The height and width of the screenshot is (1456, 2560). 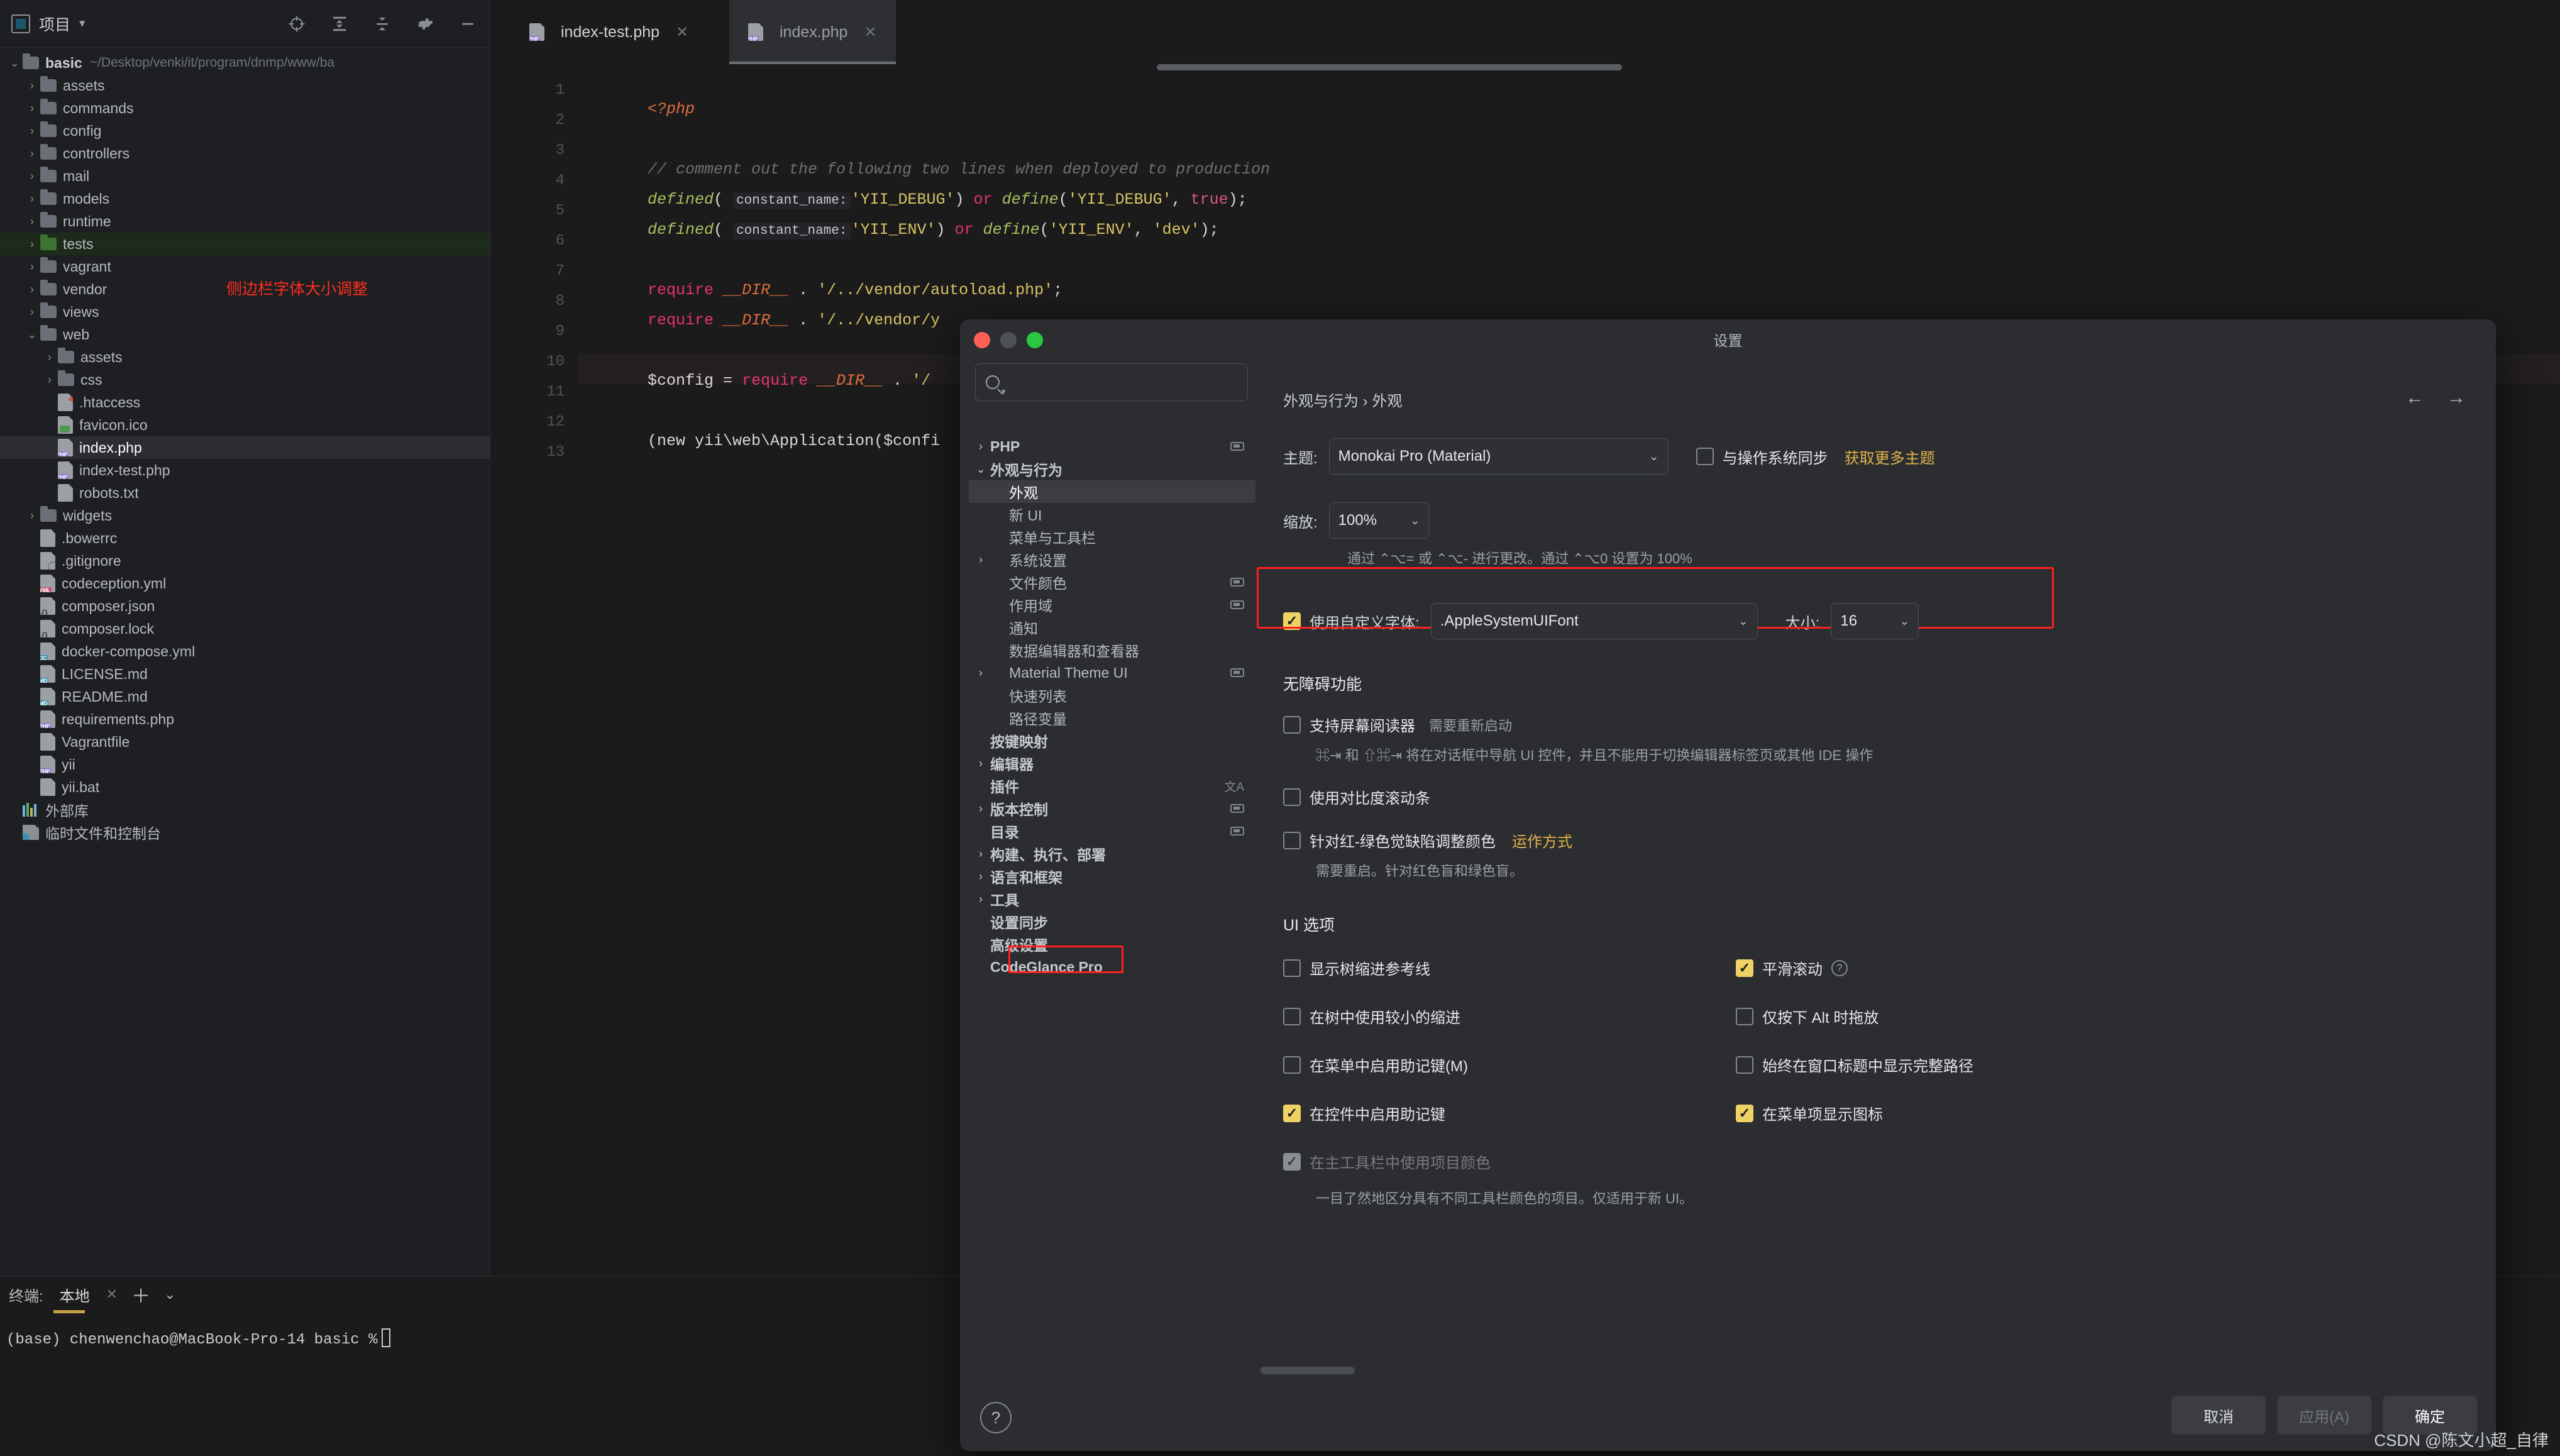 I want to click on tree-row: ›.gitignore, so click(x=245, y=560).